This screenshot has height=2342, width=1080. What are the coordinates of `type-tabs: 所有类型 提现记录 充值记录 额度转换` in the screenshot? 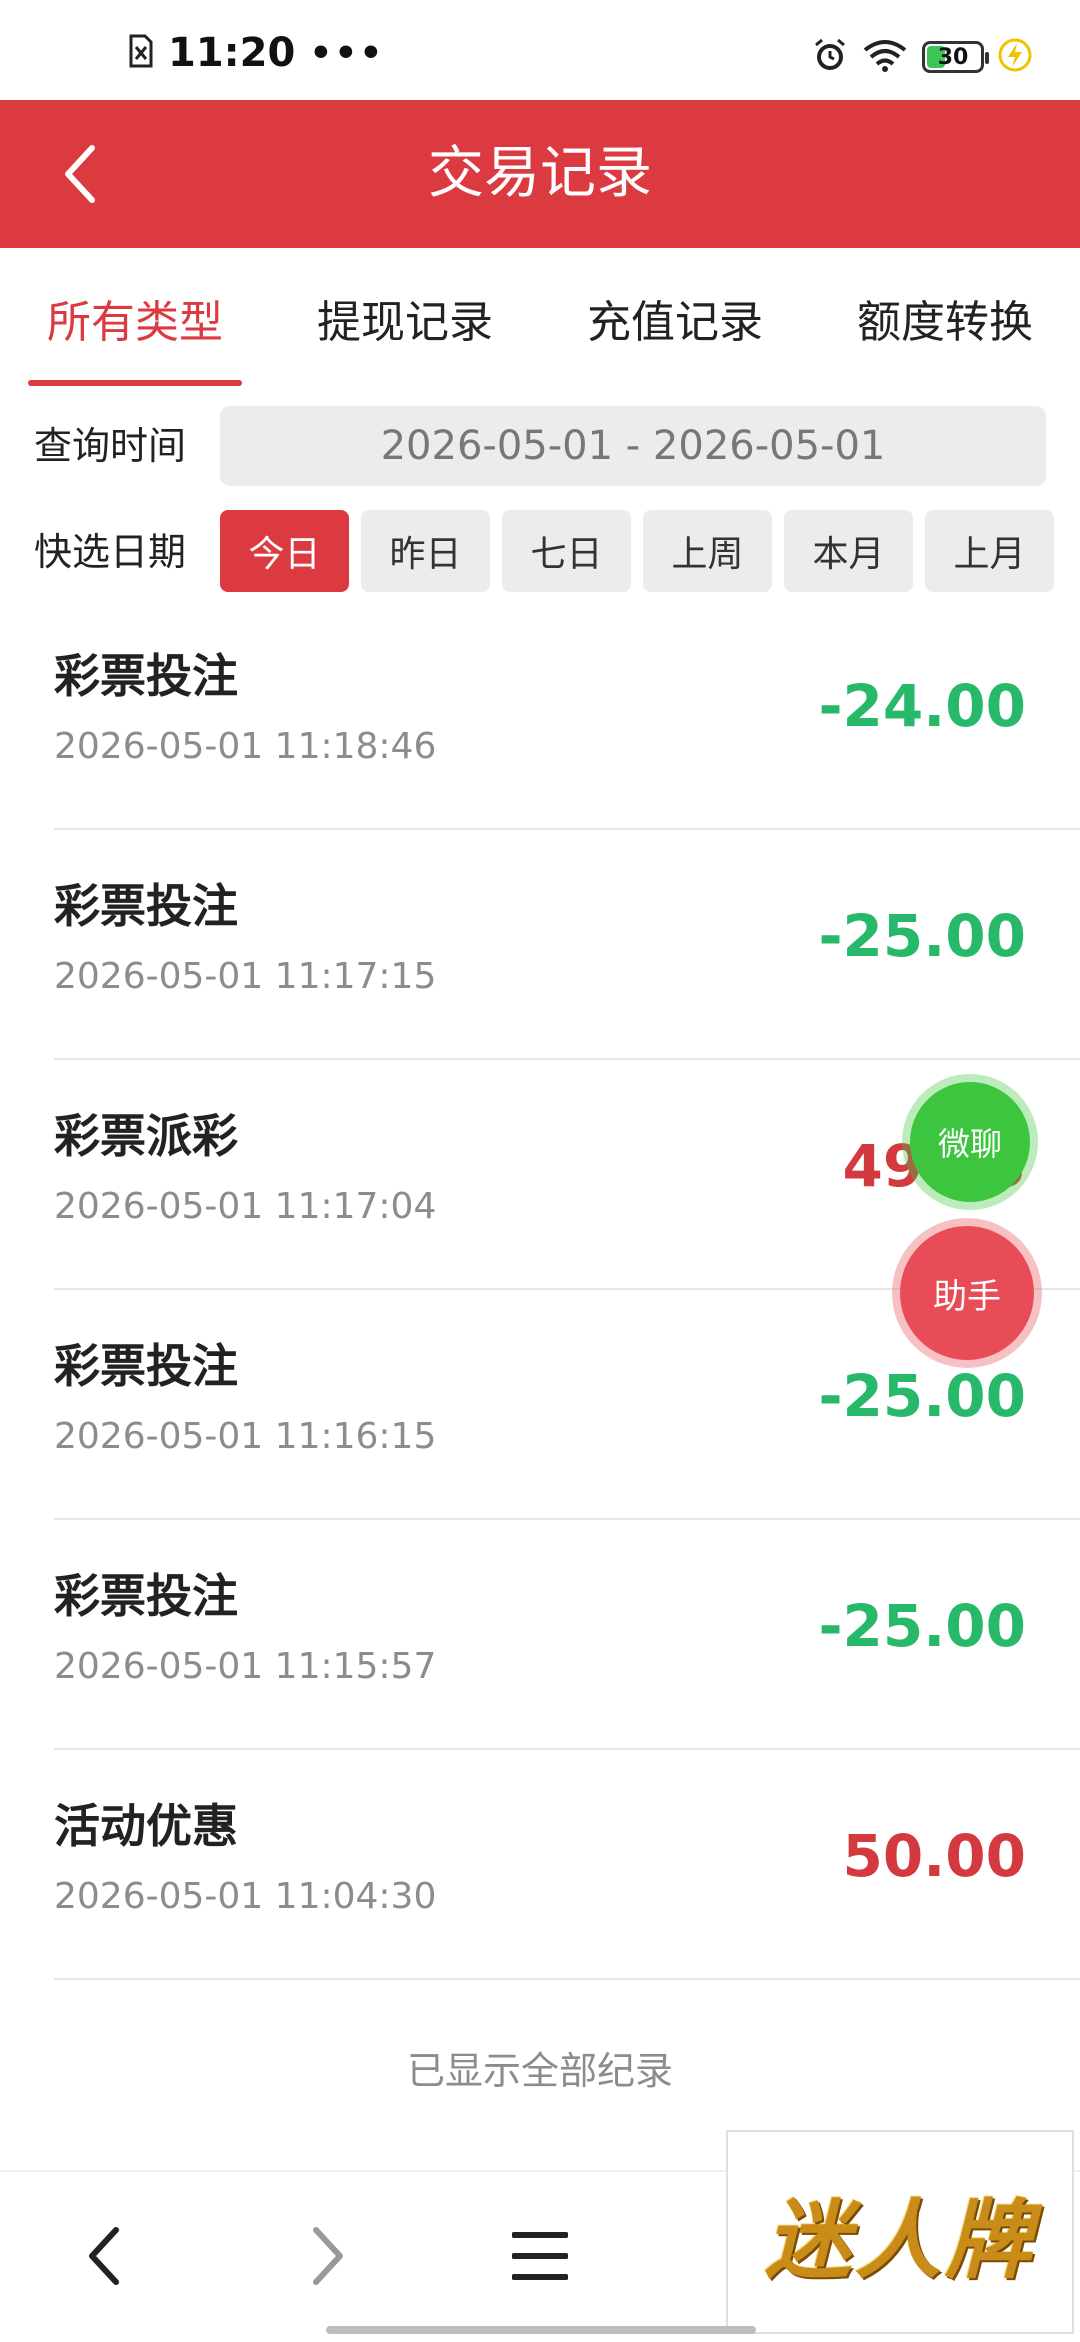 It's located at (540, 318).